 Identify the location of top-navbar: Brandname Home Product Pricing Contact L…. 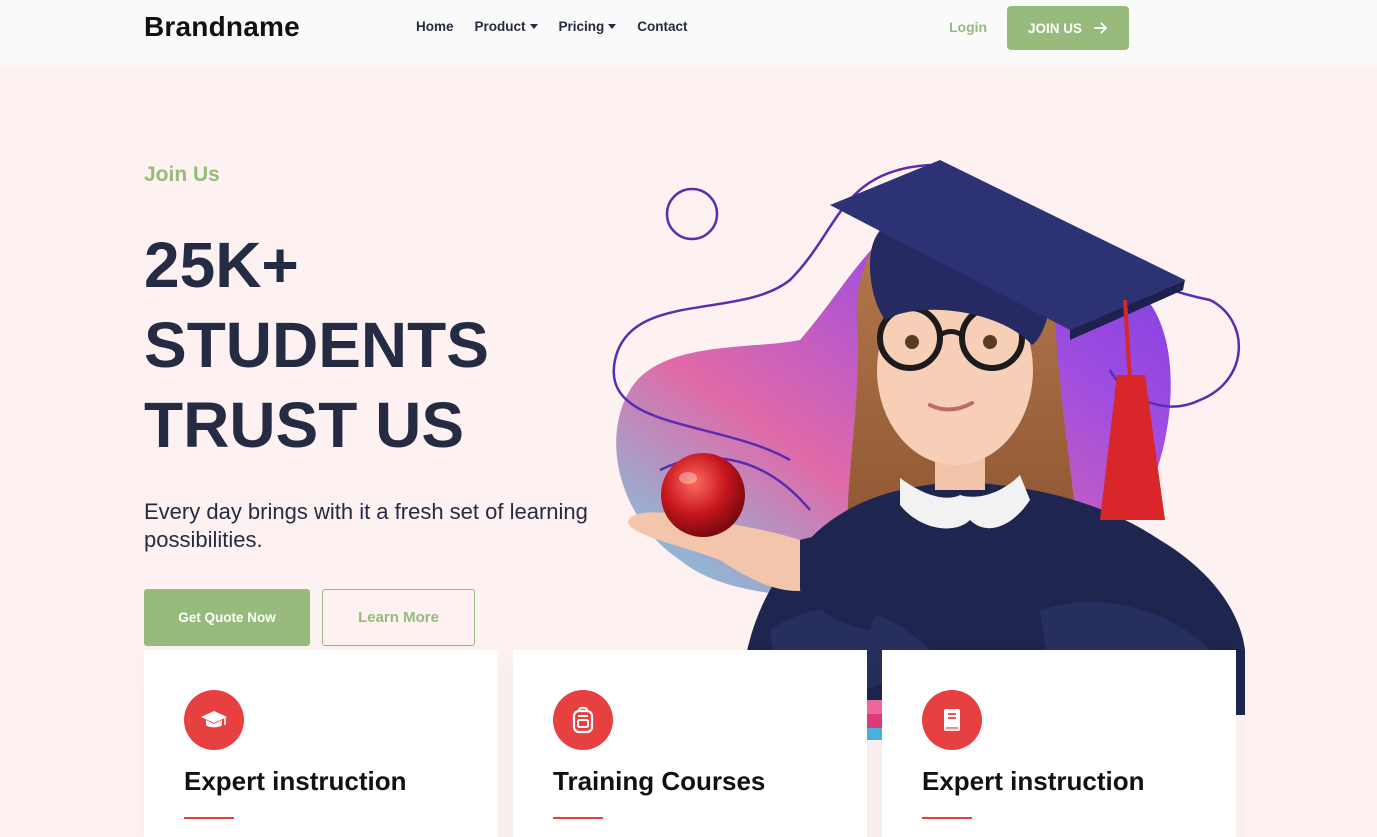
(688, 32).